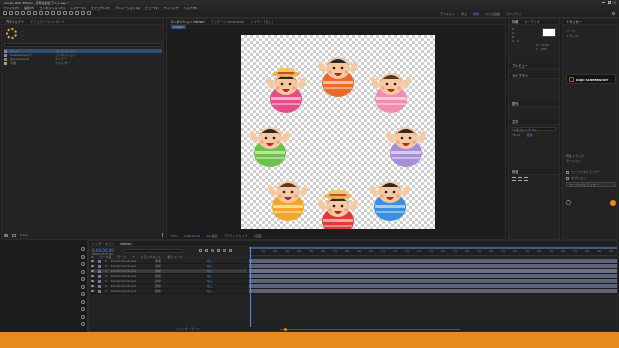  What do you see at coordinates (174, 236) in the screenshot?
I see `zoom-level: 25%` at bounding box center [174, 236].